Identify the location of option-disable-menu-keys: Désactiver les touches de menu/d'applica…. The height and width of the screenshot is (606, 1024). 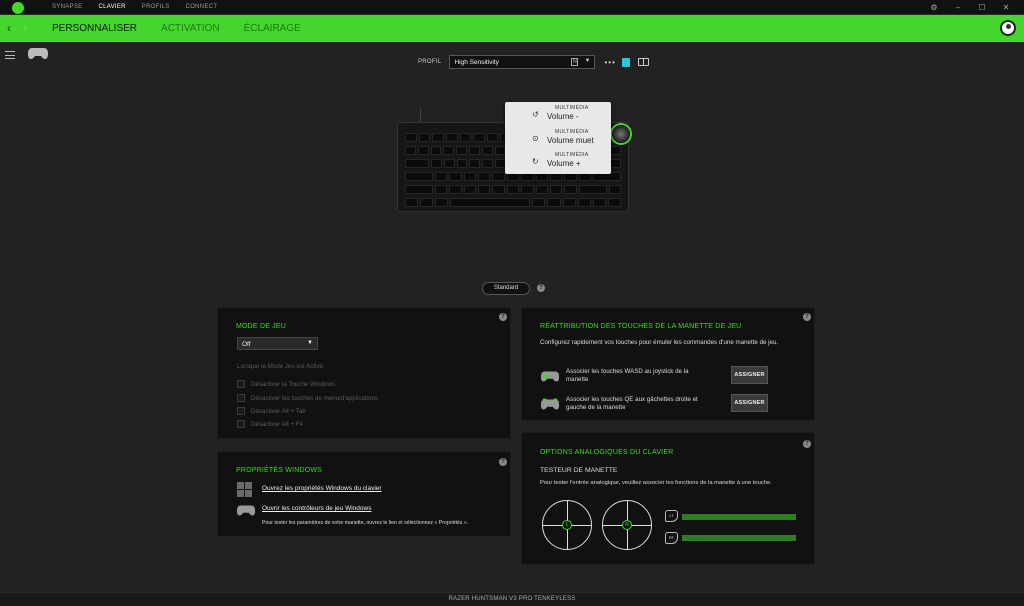
(307, 398).